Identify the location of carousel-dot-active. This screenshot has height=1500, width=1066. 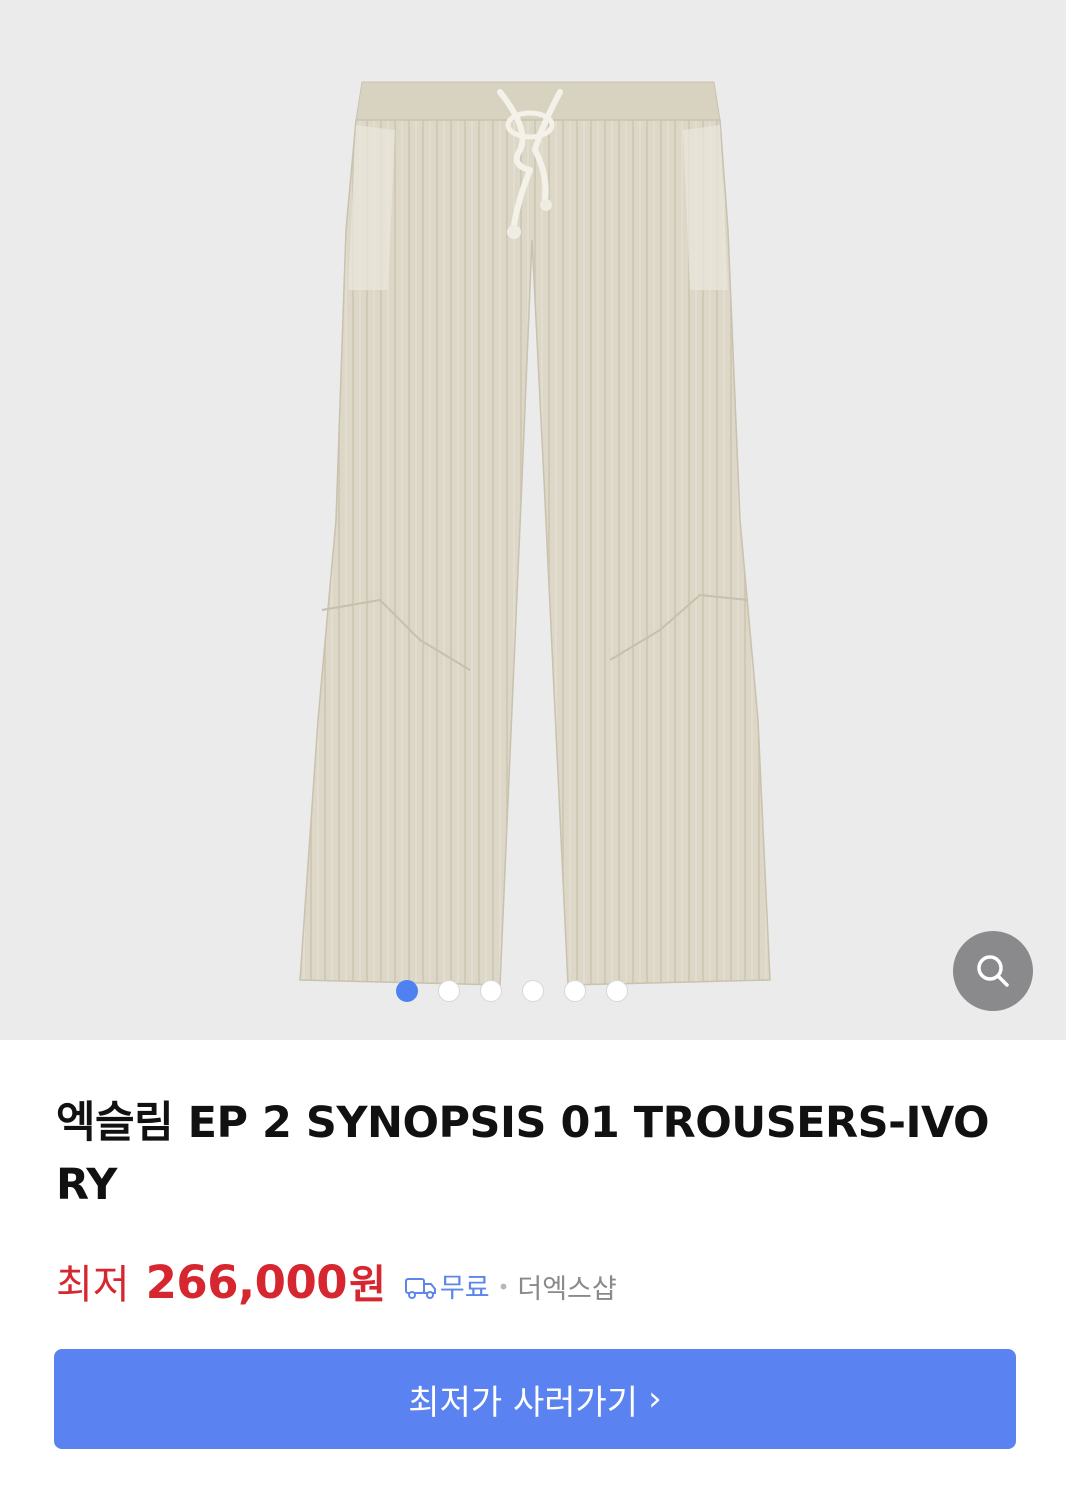
(407, 991).